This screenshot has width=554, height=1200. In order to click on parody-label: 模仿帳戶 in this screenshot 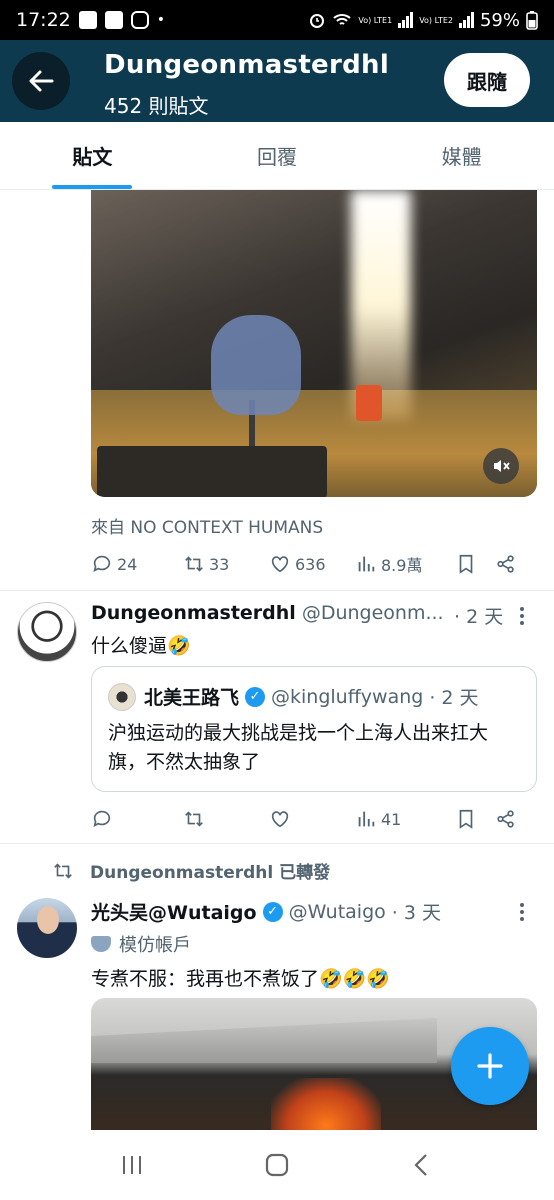, I will do `click(141, 944)`.